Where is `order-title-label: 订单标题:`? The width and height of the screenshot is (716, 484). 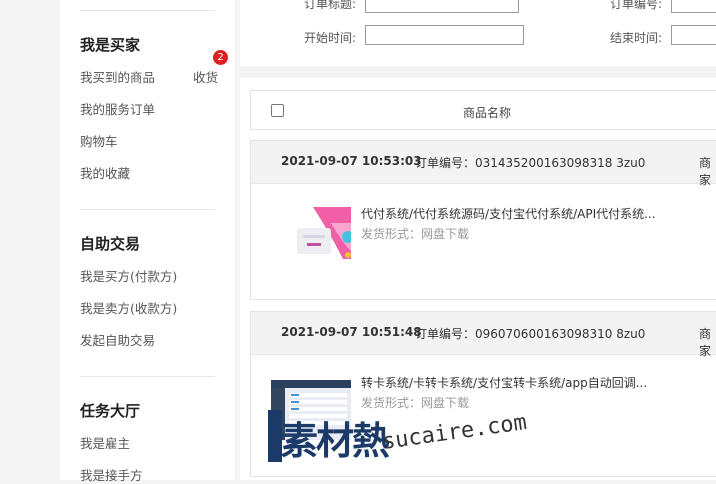 order-title-label: 订单标题: is located at coordinates (330, 5).